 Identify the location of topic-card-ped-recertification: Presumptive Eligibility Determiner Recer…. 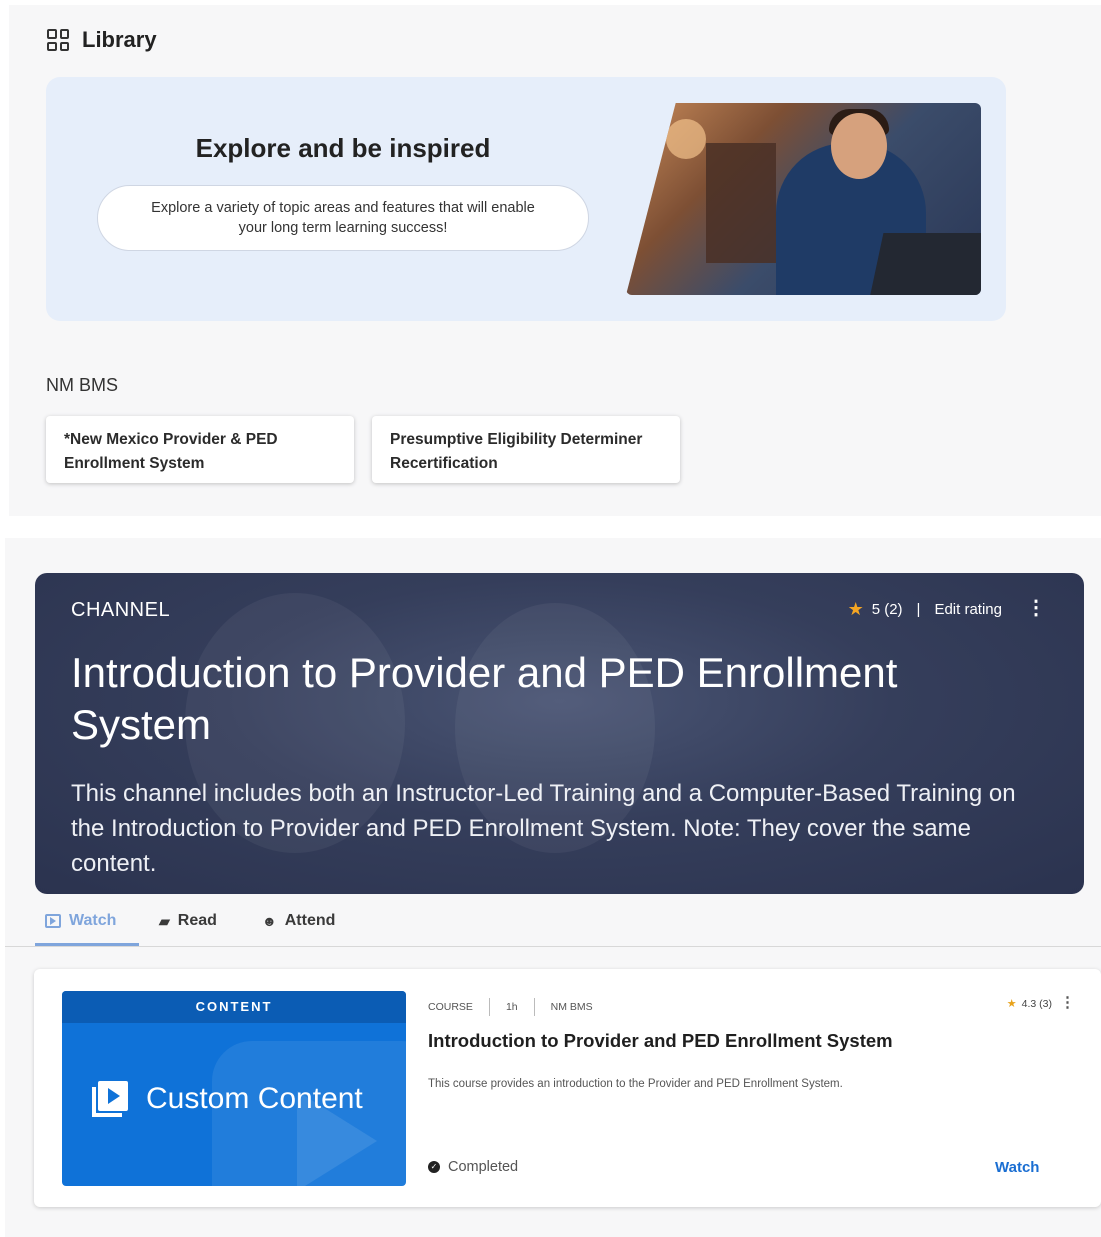
(526, 449).